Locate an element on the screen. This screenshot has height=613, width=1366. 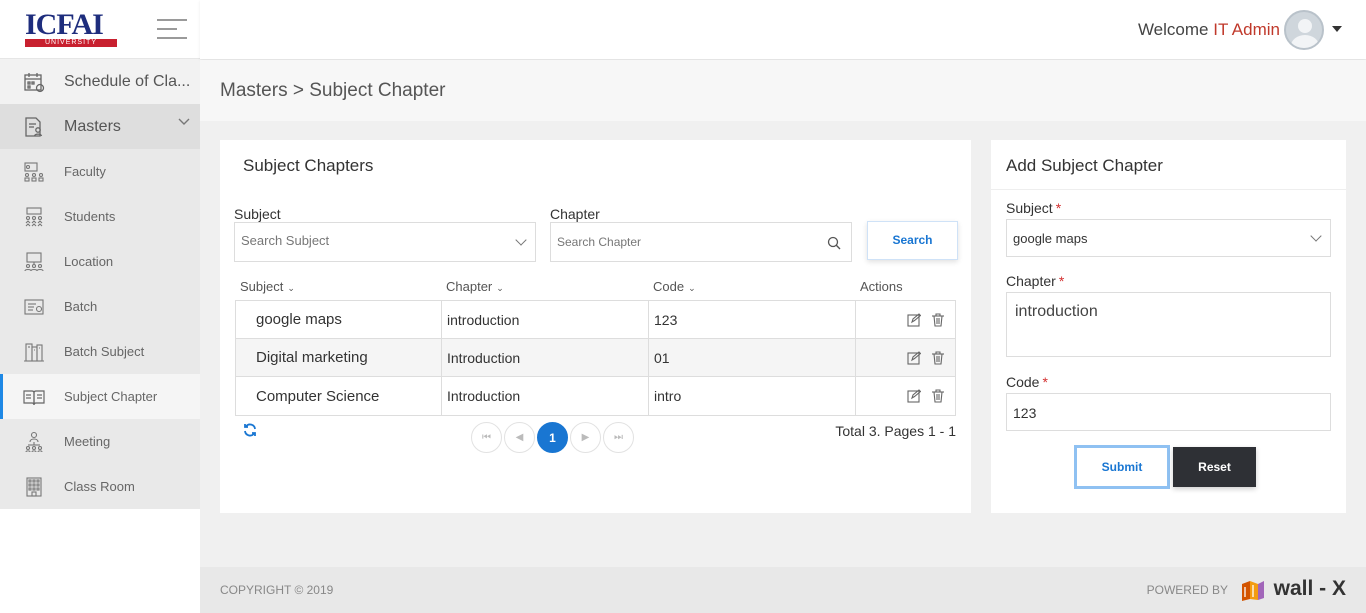
copyright-text: COPYRIGHT © 2019 is located at coordinates (277, 590).